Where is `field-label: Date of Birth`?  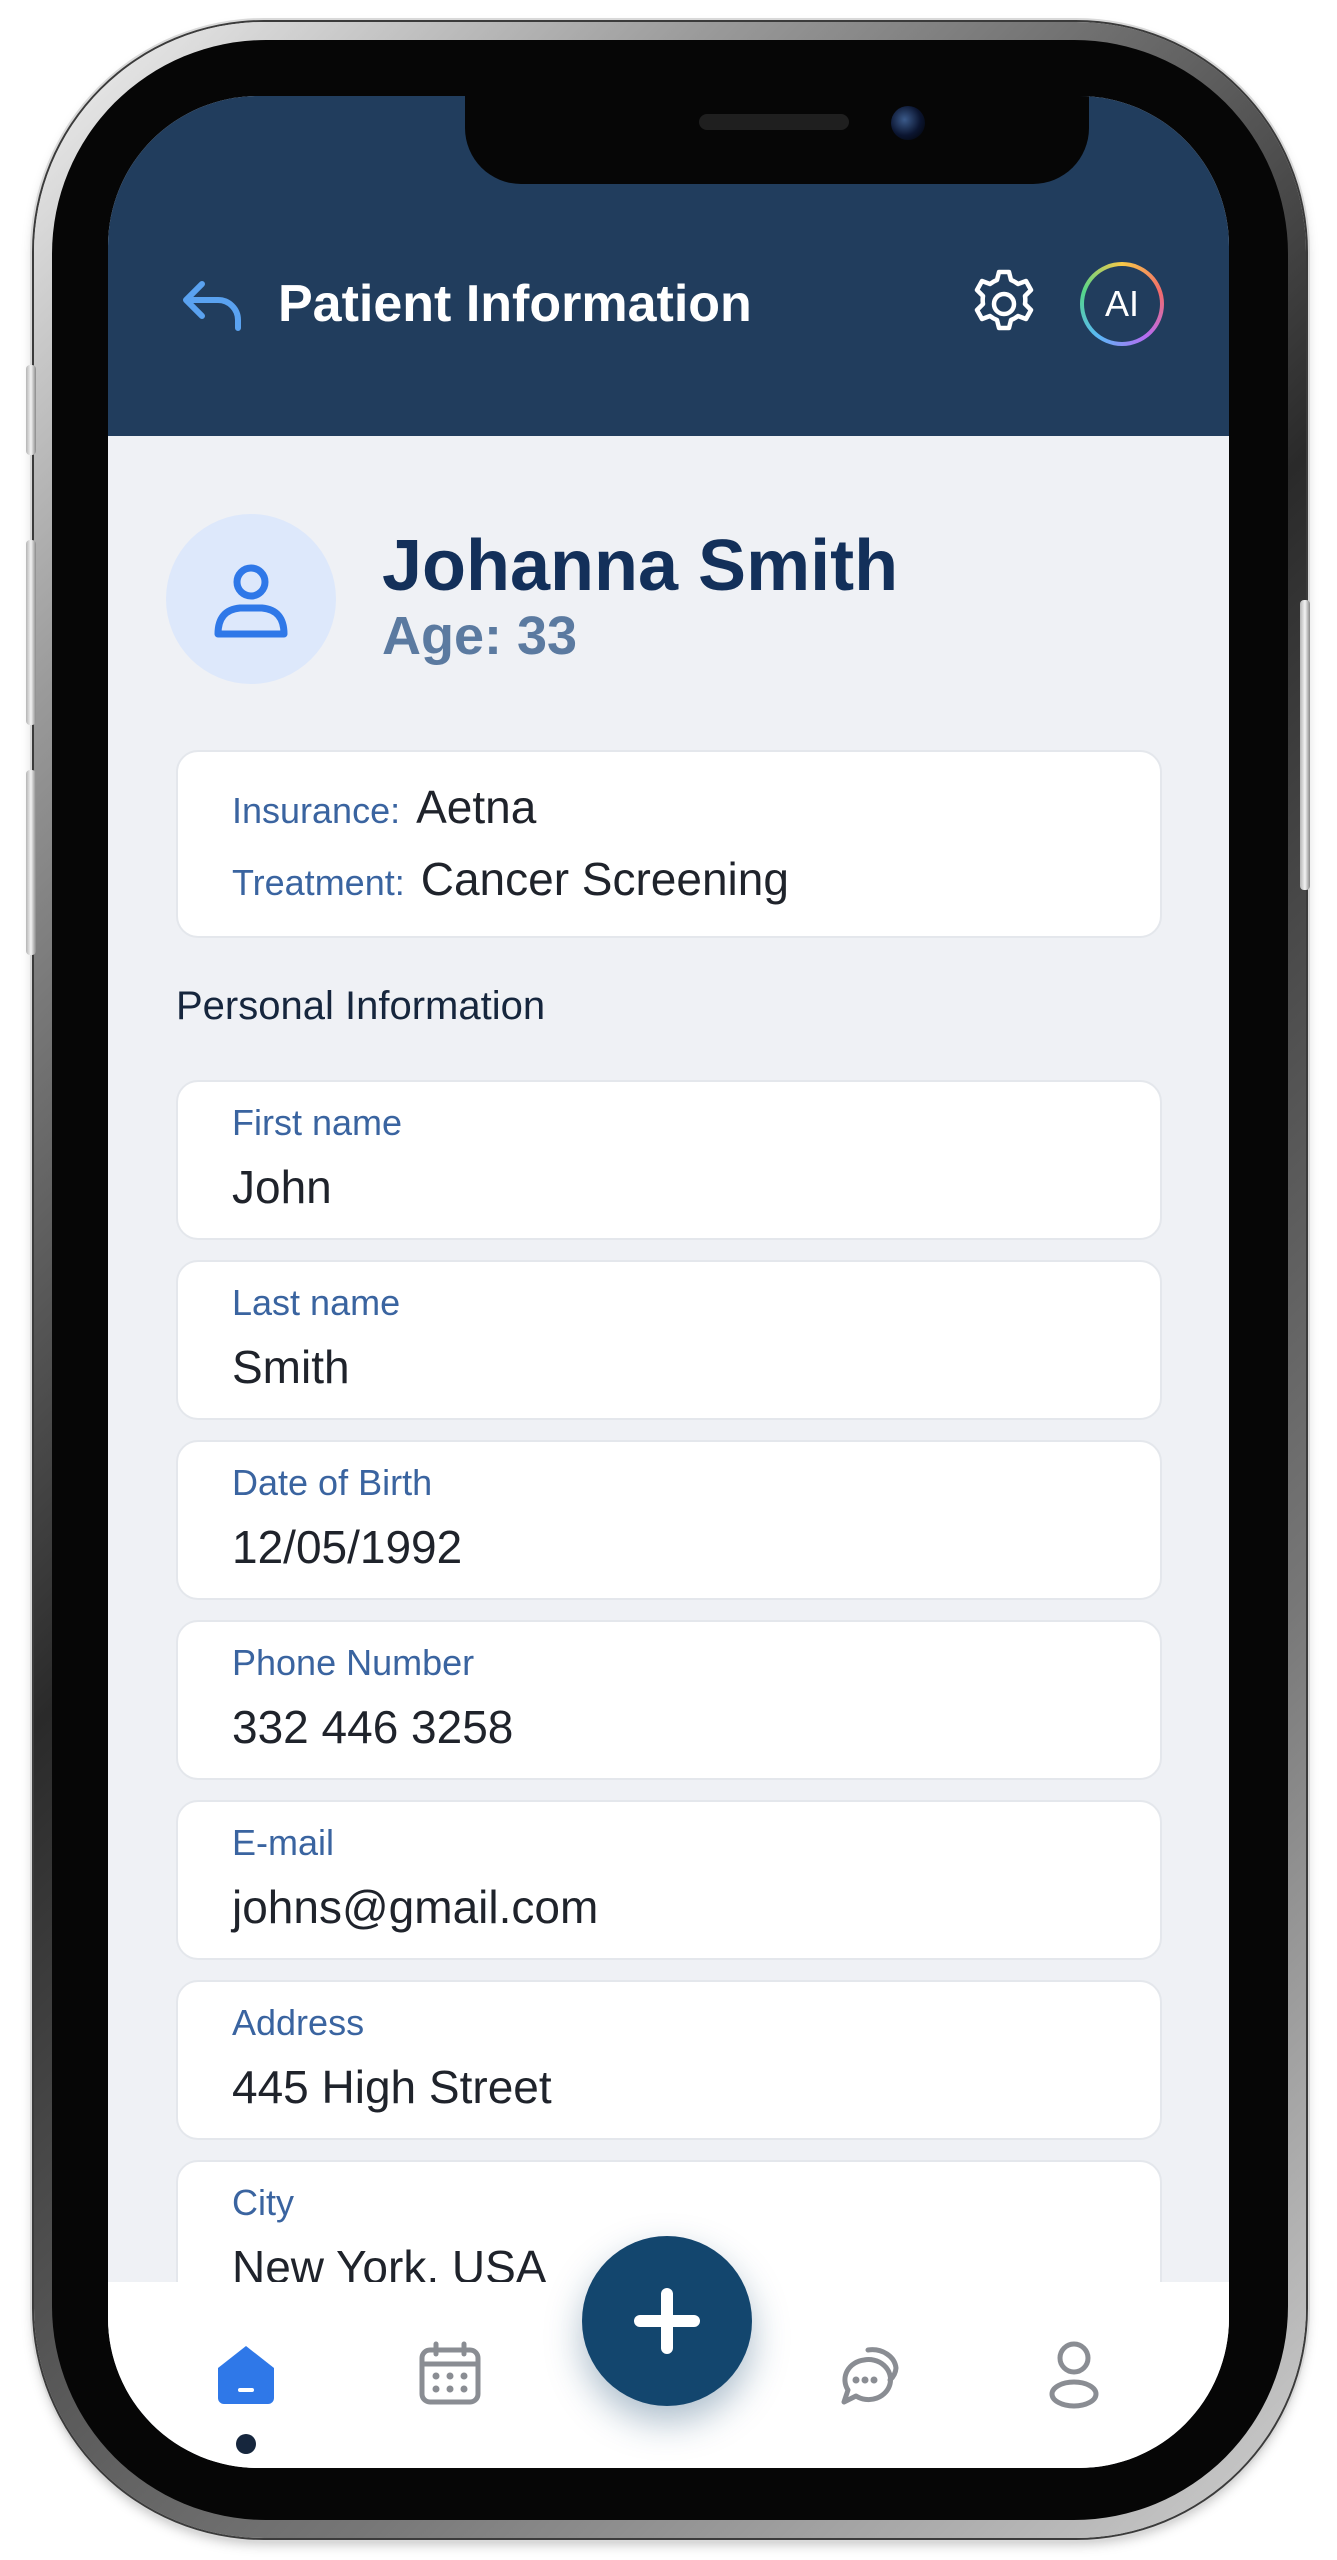 field-label: Date of Birth is located at coordinates (332, 1482).